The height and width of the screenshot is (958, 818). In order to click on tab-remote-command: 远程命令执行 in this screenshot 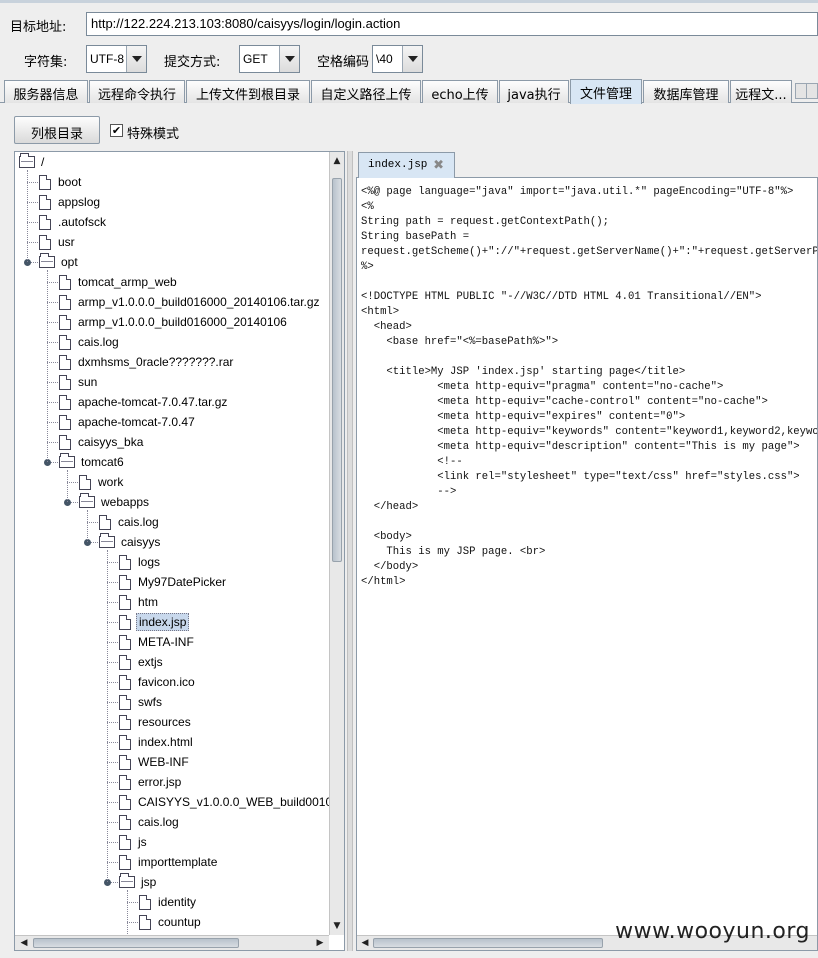, I will do `click(137, 91)`.